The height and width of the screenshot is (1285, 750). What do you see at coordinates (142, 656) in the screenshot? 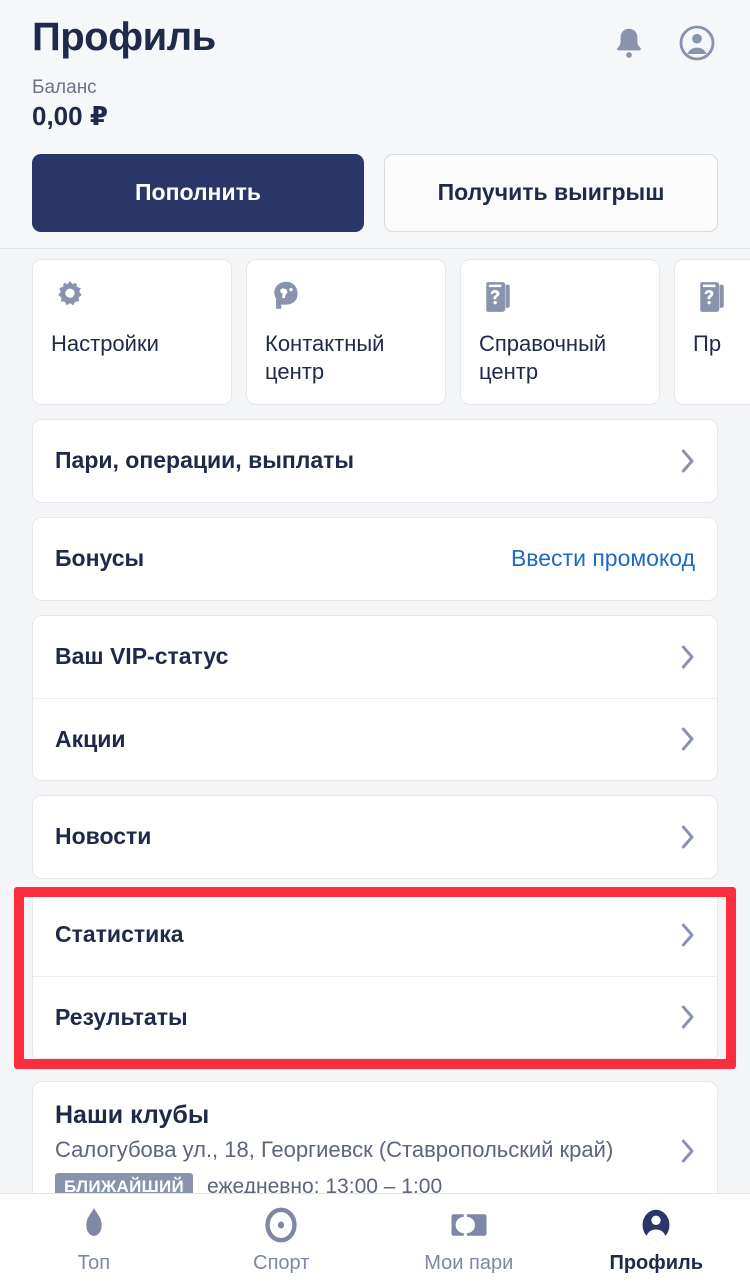
I see `row-label: Ваш VIP-статус` at bounding box center [142, 656].